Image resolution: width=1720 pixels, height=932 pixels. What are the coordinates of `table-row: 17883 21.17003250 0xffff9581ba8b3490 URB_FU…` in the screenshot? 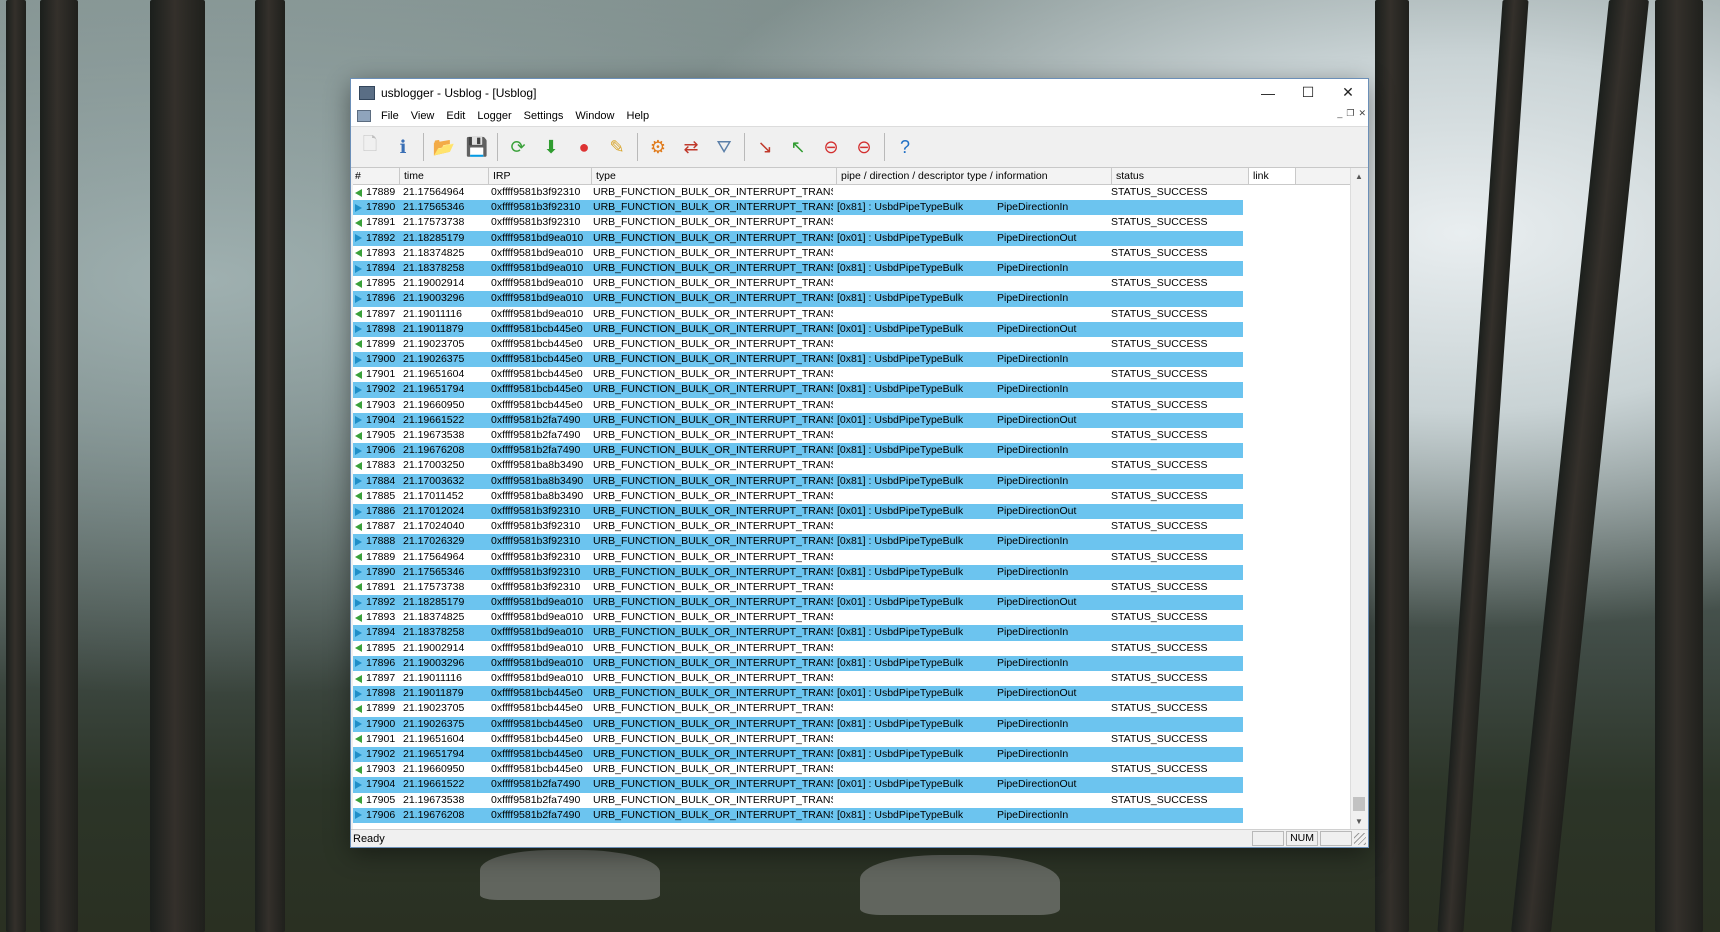 It's located at (851, 466).